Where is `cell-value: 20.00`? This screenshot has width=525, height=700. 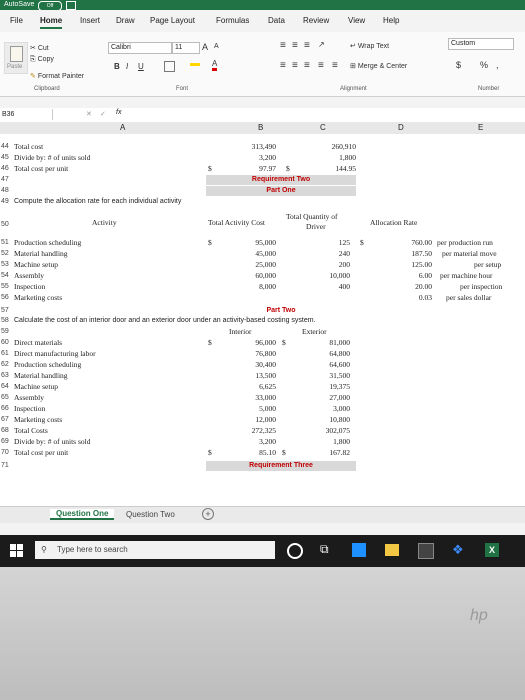 cell-value: 20.00 is located at coordinates (411, 287).